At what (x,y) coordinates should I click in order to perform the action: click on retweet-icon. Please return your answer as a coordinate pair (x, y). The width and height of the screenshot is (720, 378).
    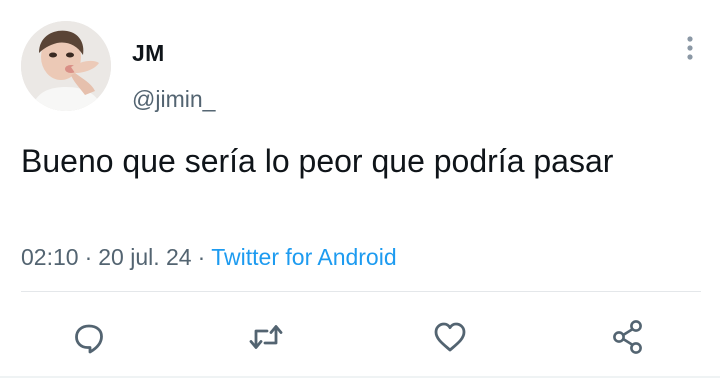
    Looking at the image, I should click on (266, 337).